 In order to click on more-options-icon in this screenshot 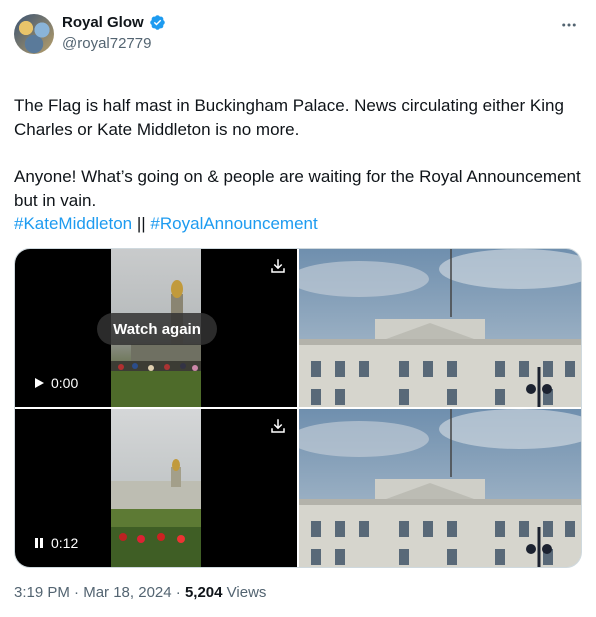, I will do `click(569, 25)`.